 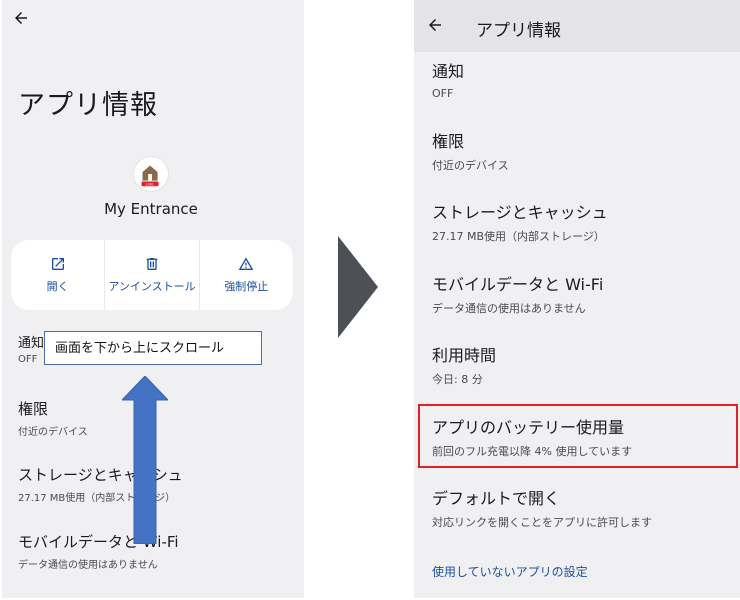 What do you see at coordinates (152, 286) in the screenshot?
I see `uninstall-button-label: アンインストール` at bounding box center [152, 286].